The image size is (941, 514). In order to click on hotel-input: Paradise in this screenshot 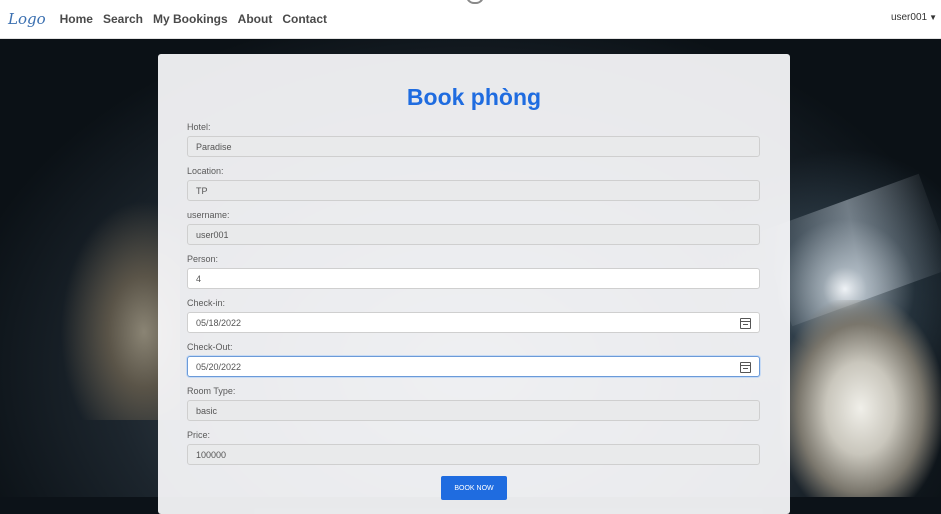, I will do `click(473, 146)`.